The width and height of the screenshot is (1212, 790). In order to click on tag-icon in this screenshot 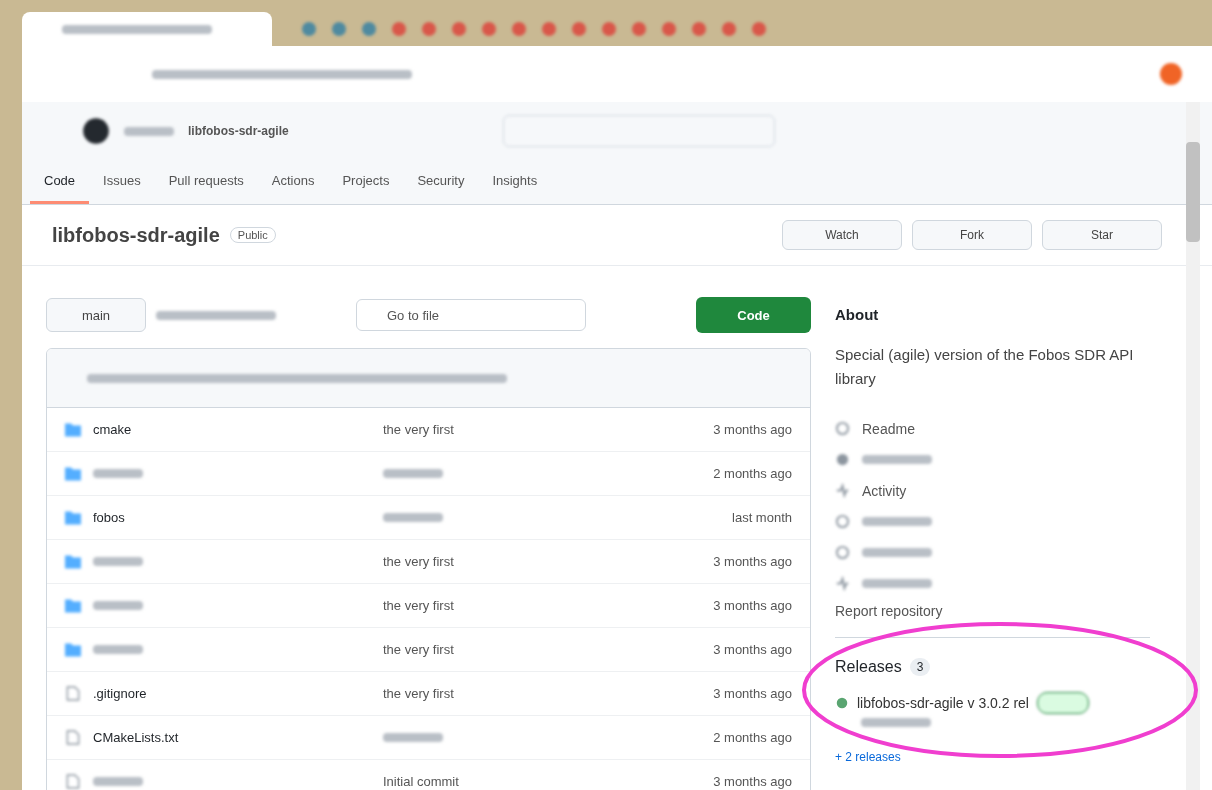, I will do `click(842, 703)`.